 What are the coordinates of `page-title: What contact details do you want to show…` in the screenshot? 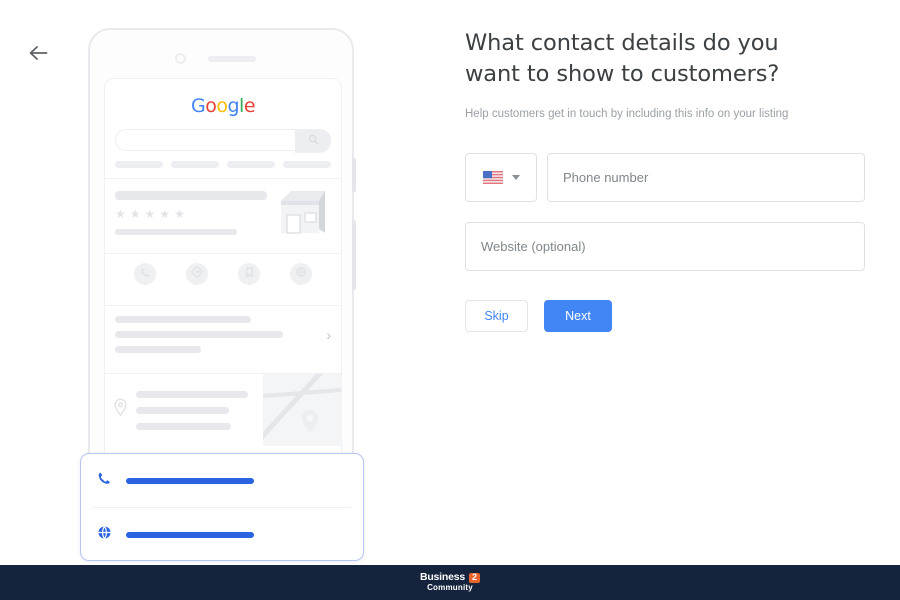 It's located at (622, 58).